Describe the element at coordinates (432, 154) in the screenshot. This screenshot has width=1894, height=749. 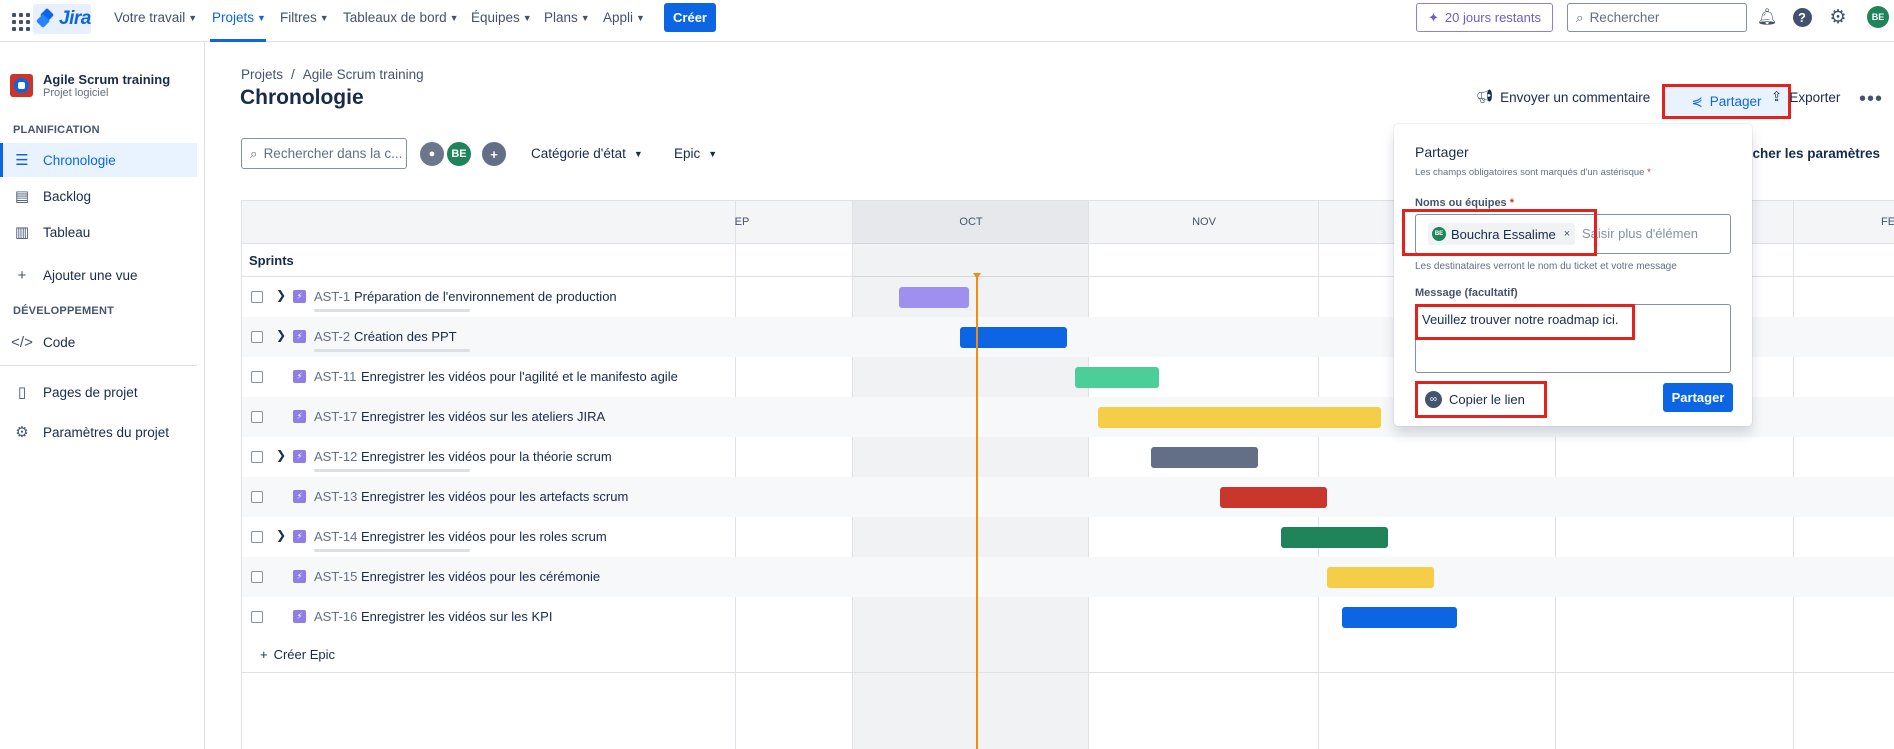
I see `unassigned-avatar: ●` at that location.